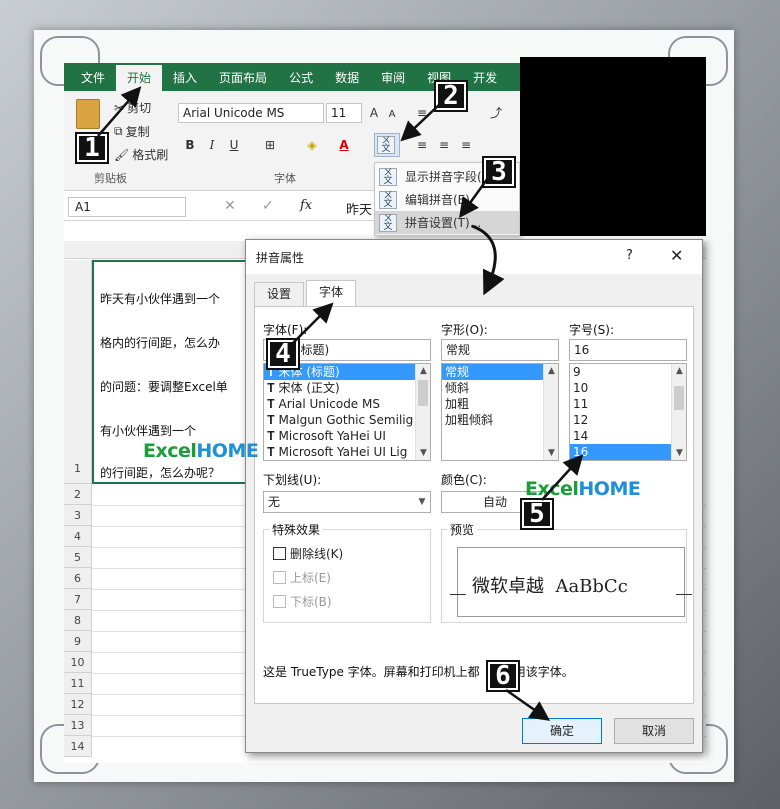  Describe the element at coordinates (451, 96) in the screenshot. I see `step-marker-2: 2` at that location.